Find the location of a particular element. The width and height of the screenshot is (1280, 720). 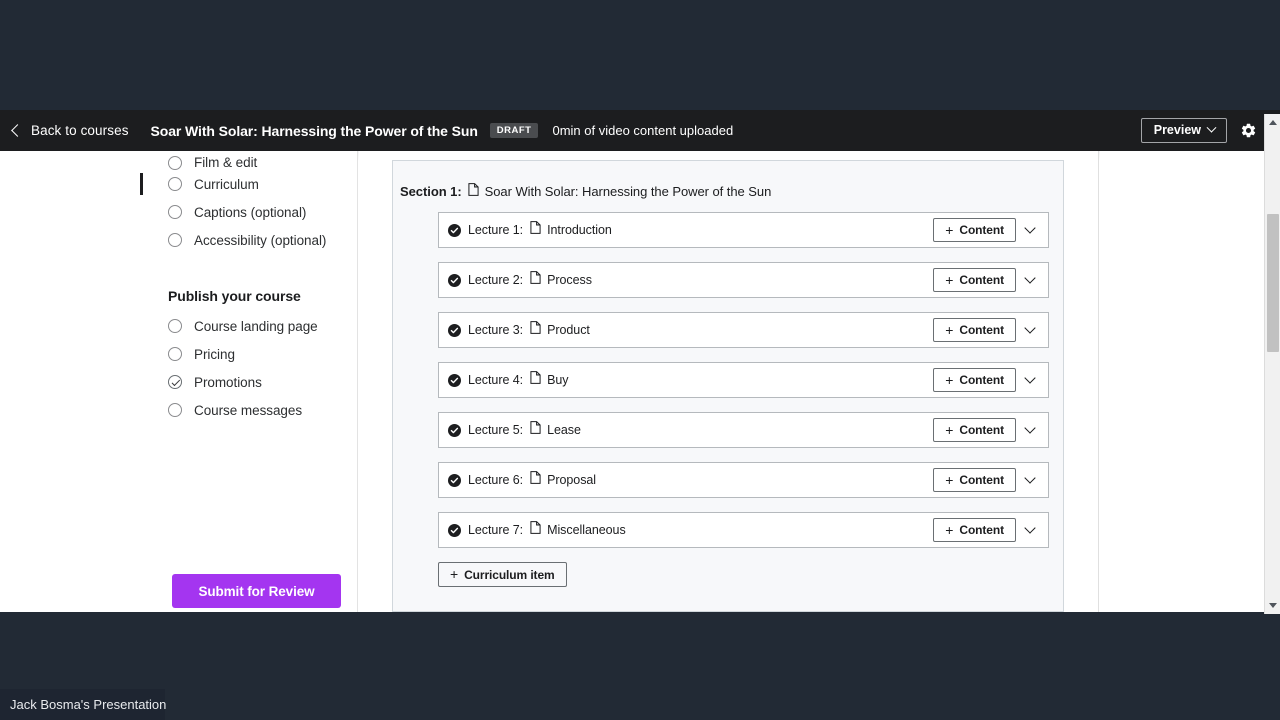

header-actions: Preview is located at coordinates (1198, 130).